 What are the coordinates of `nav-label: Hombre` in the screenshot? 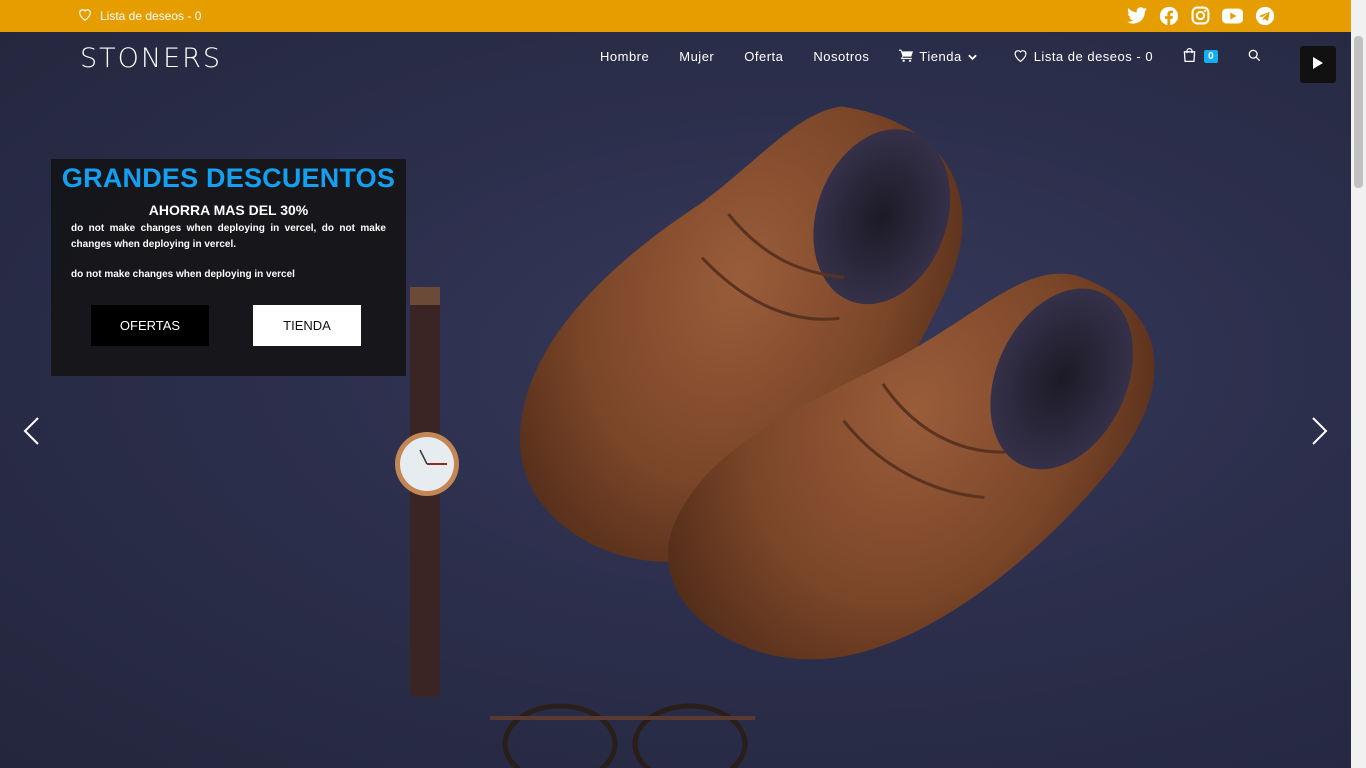 It's located at (625, 56).